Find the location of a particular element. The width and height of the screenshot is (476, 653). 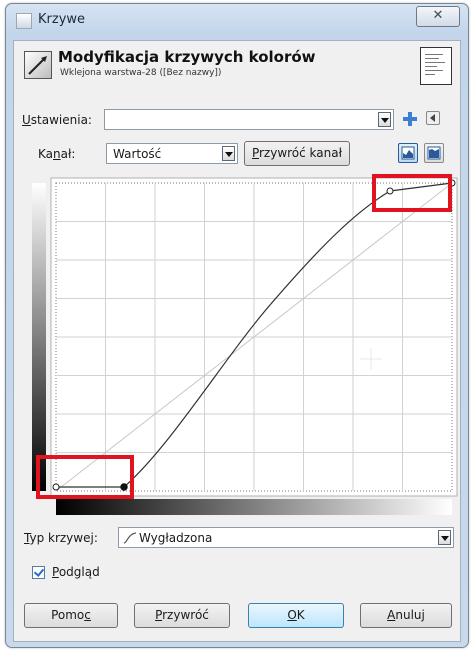

linear-histogram-icon is located at coordinates (408, 153).